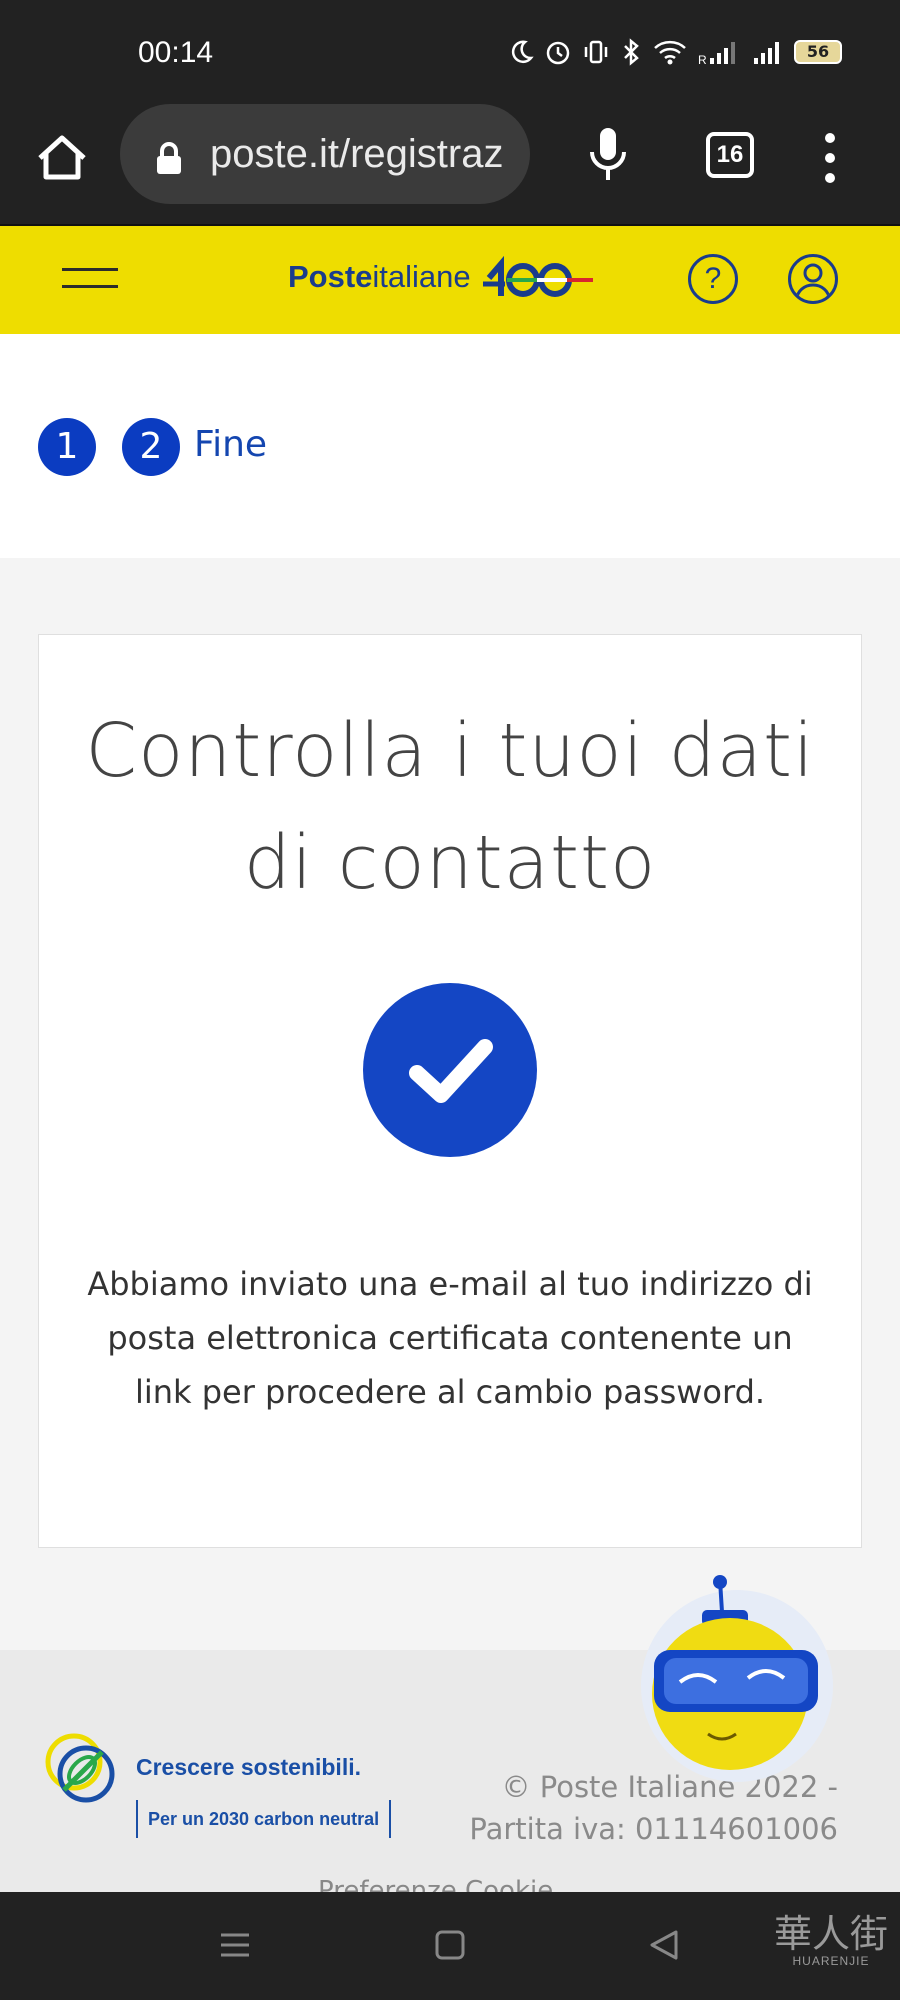 This screenshot has height=2000, width=900. I want to click on url-bar: poste.it/registraz, so click(325, 154).